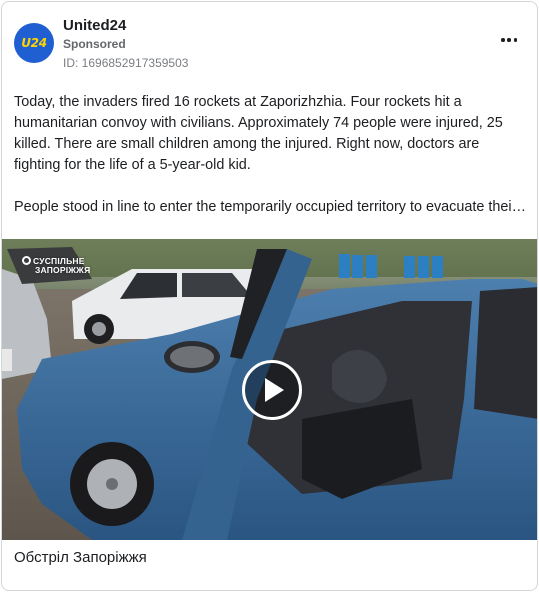 The height and width of the screenshot is (600, 539). I want to click on play-icon, so click(274, 390).